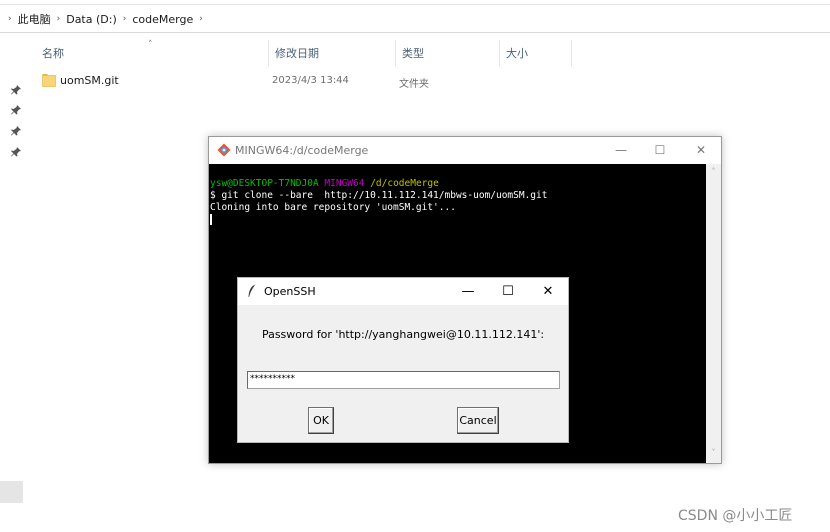 The width and height of the screenshot is (830, 532). What do you see at coordinates (536, 53) in the screenshot?
I see `column-header-size: 大小` at bounding box center [536, 53].